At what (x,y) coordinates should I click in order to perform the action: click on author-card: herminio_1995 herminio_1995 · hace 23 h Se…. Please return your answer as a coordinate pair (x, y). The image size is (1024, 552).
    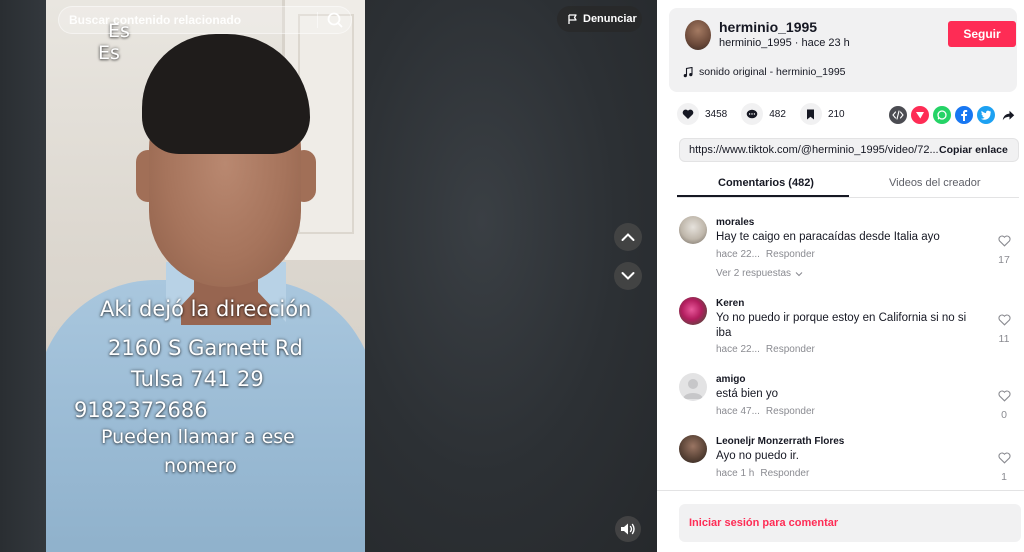
    Looking at the image, I should click on (843, 50).